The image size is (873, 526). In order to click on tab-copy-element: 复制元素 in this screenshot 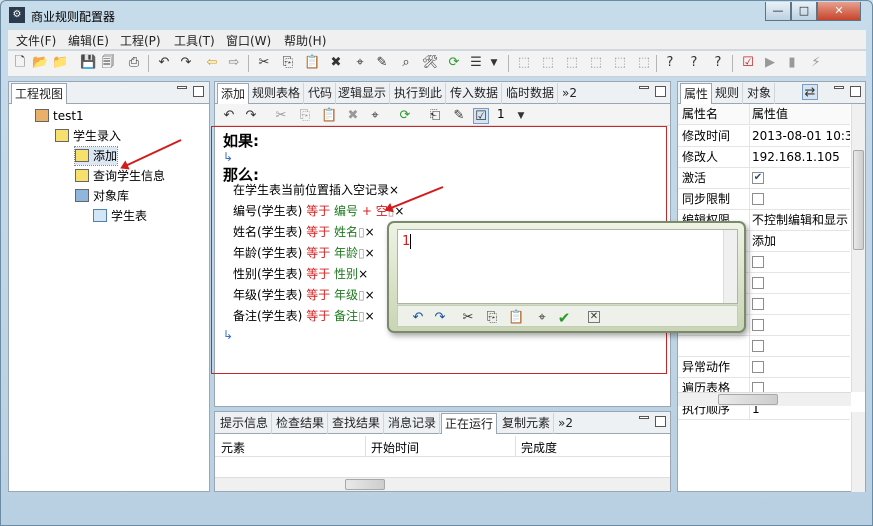, I will do `click(527, 423)`.